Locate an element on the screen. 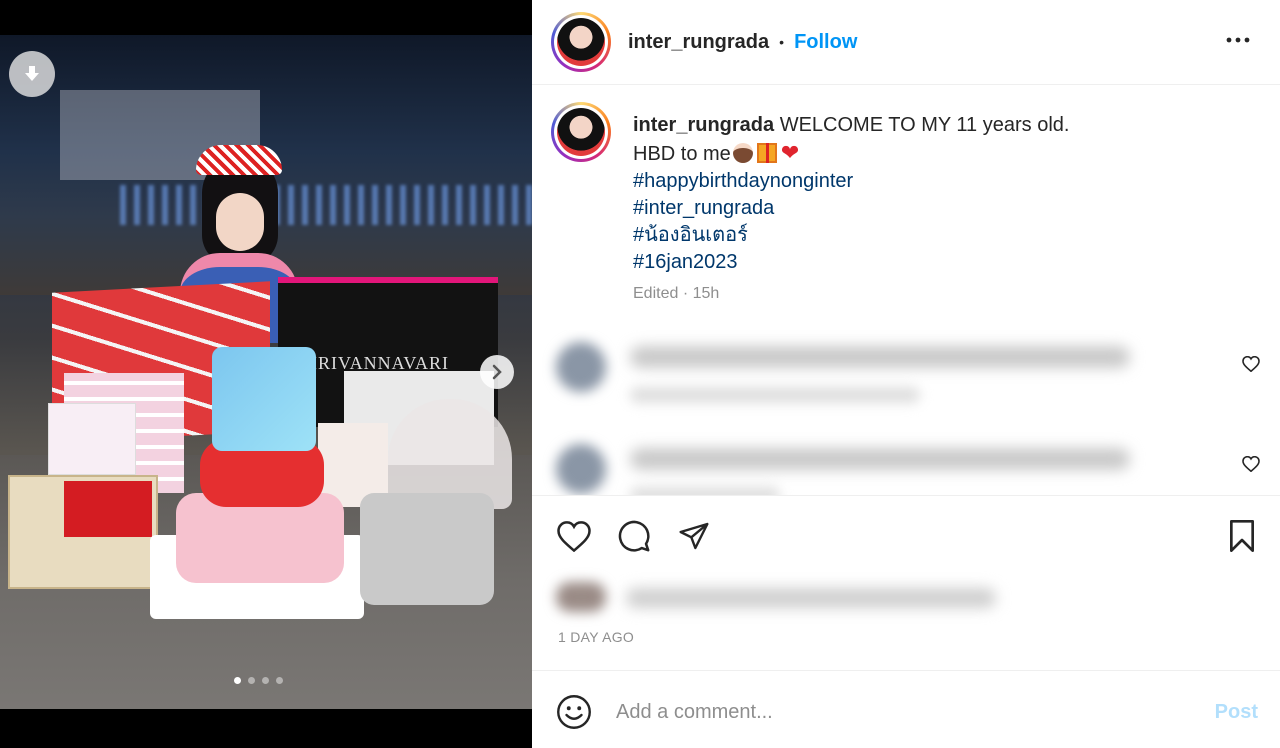 Image resolution: width=1280 pixels, height=748 pixels. emoji-picker-button is located at coordinates (574, 712).